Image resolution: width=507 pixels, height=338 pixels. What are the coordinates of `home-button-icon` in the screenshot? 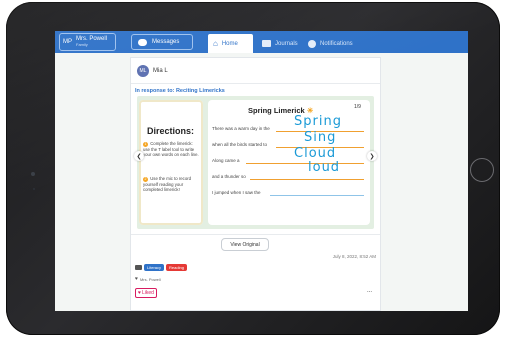 It's located at (482, 170).